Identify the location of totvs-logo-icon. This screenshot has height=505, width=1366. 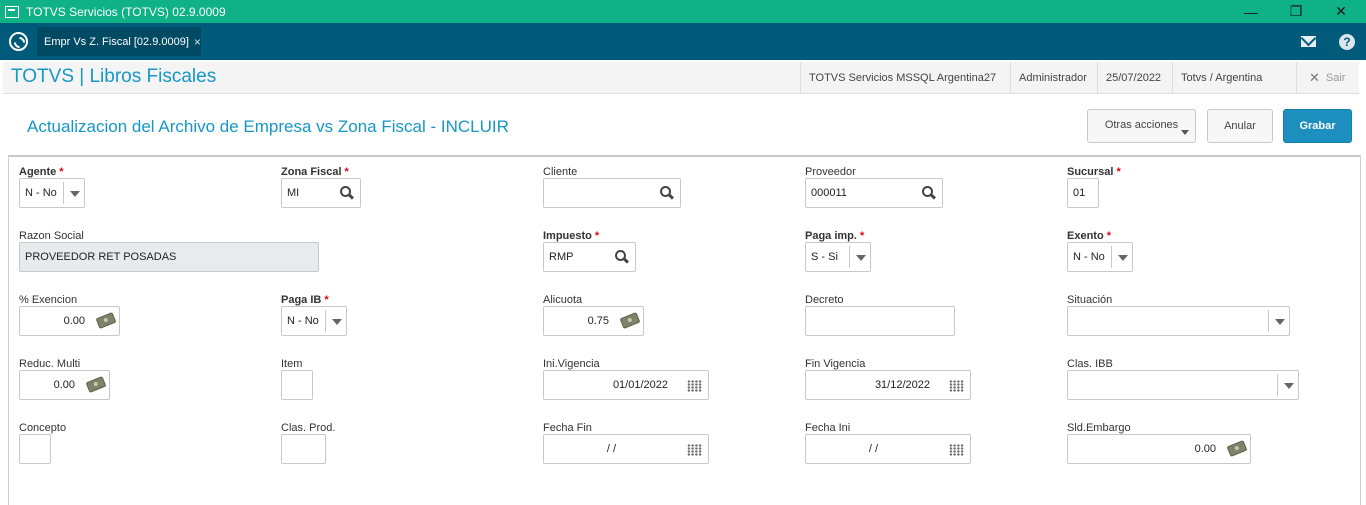
(18, 41).